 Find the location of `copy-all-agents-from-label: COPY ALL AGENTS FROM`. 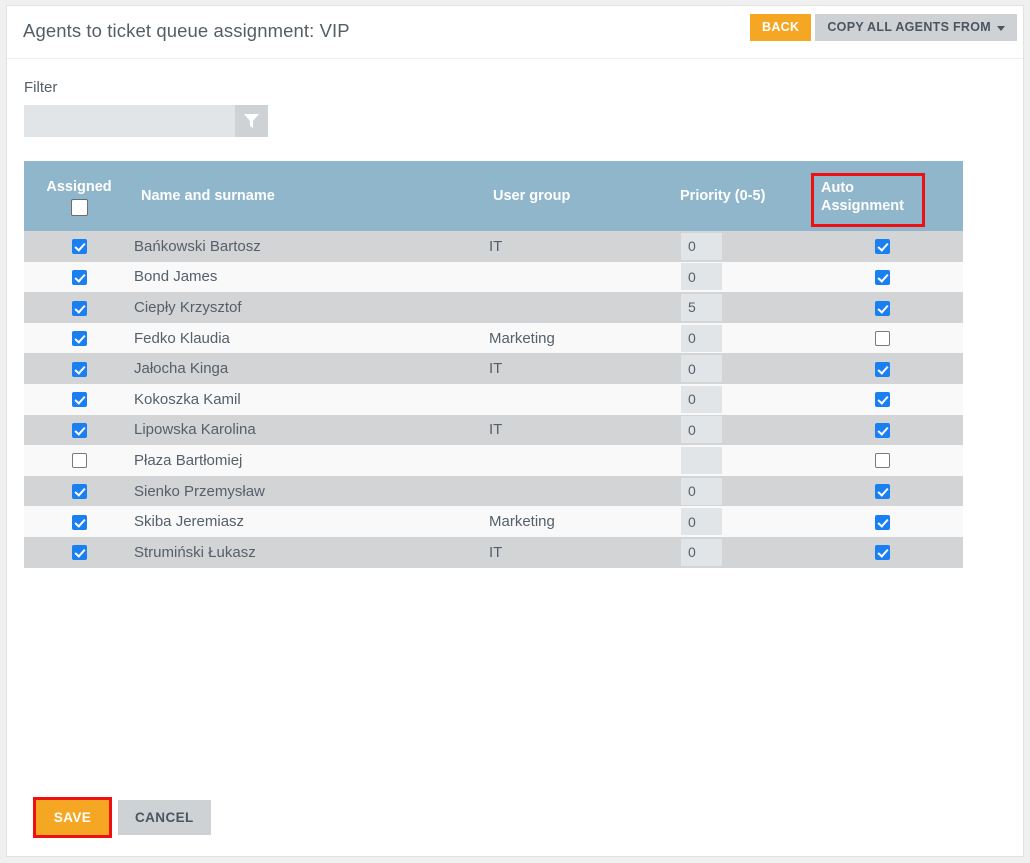

copy-all-agents-from-label: COPY ALL AGENTS FROM is located at coordinates (909, 27).